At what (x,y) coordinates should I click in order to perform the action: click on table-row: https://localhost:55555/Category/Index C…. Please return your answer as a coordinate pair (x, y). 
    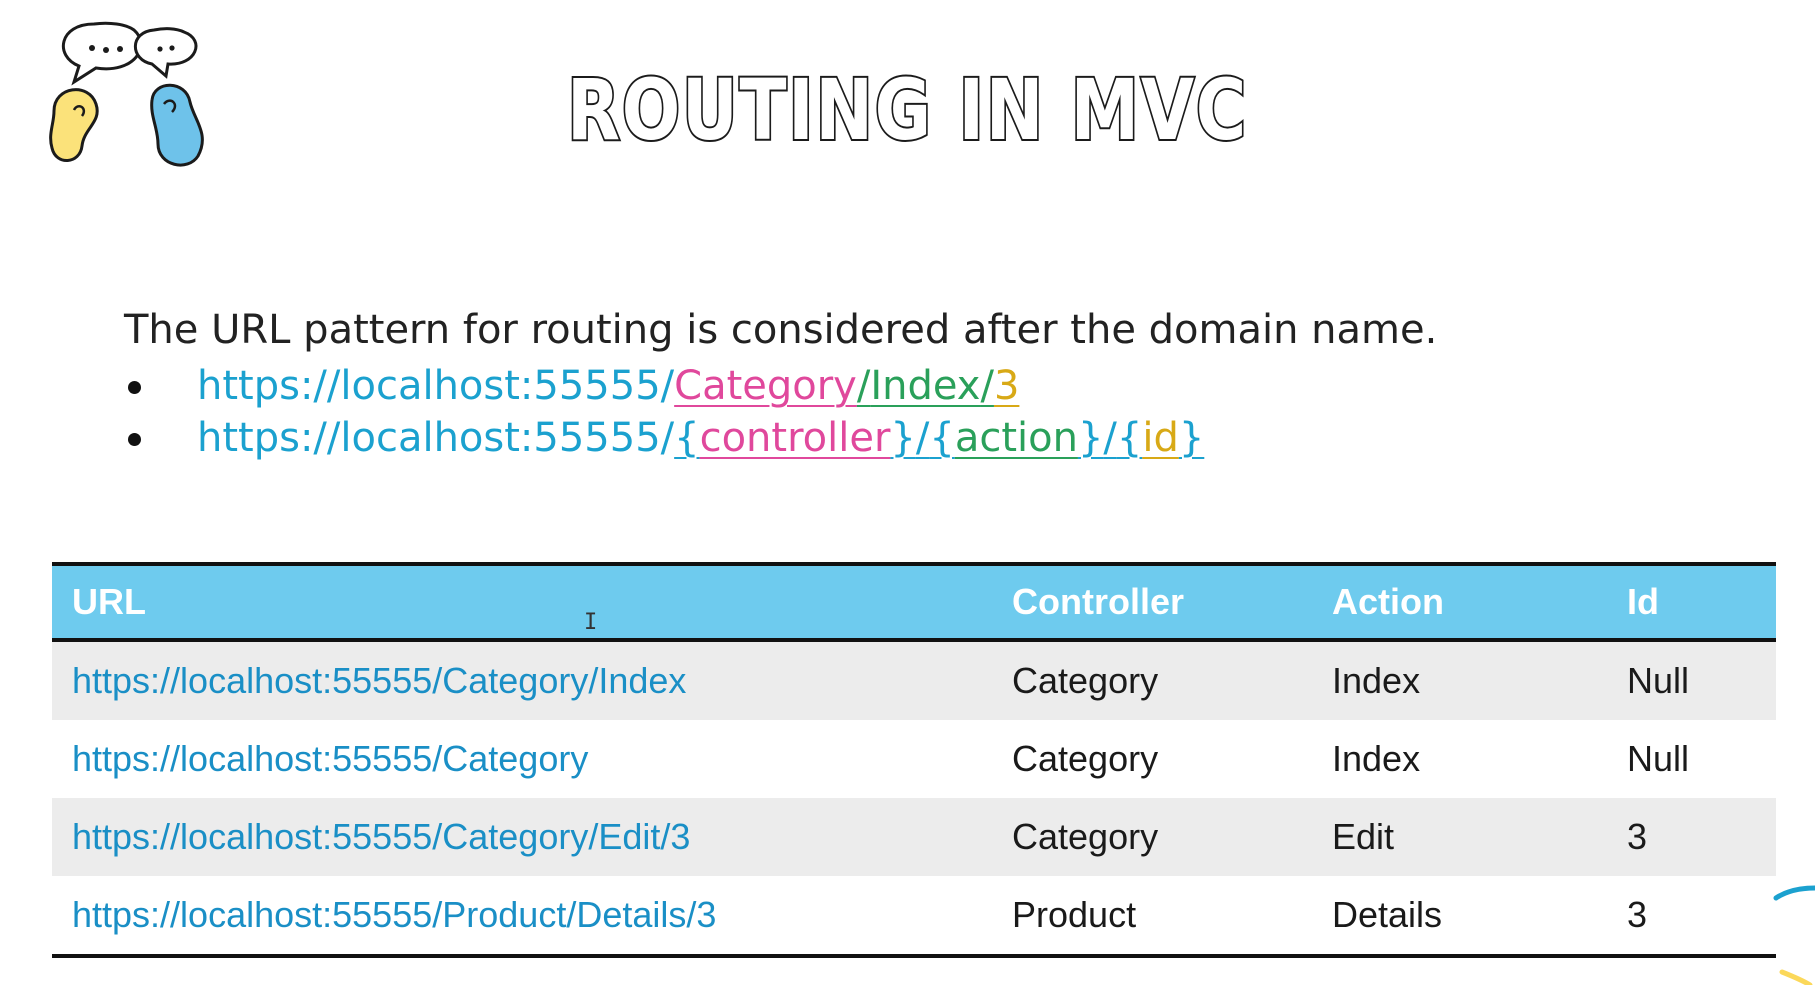
    Looking at the image, I should click on (914, 680).